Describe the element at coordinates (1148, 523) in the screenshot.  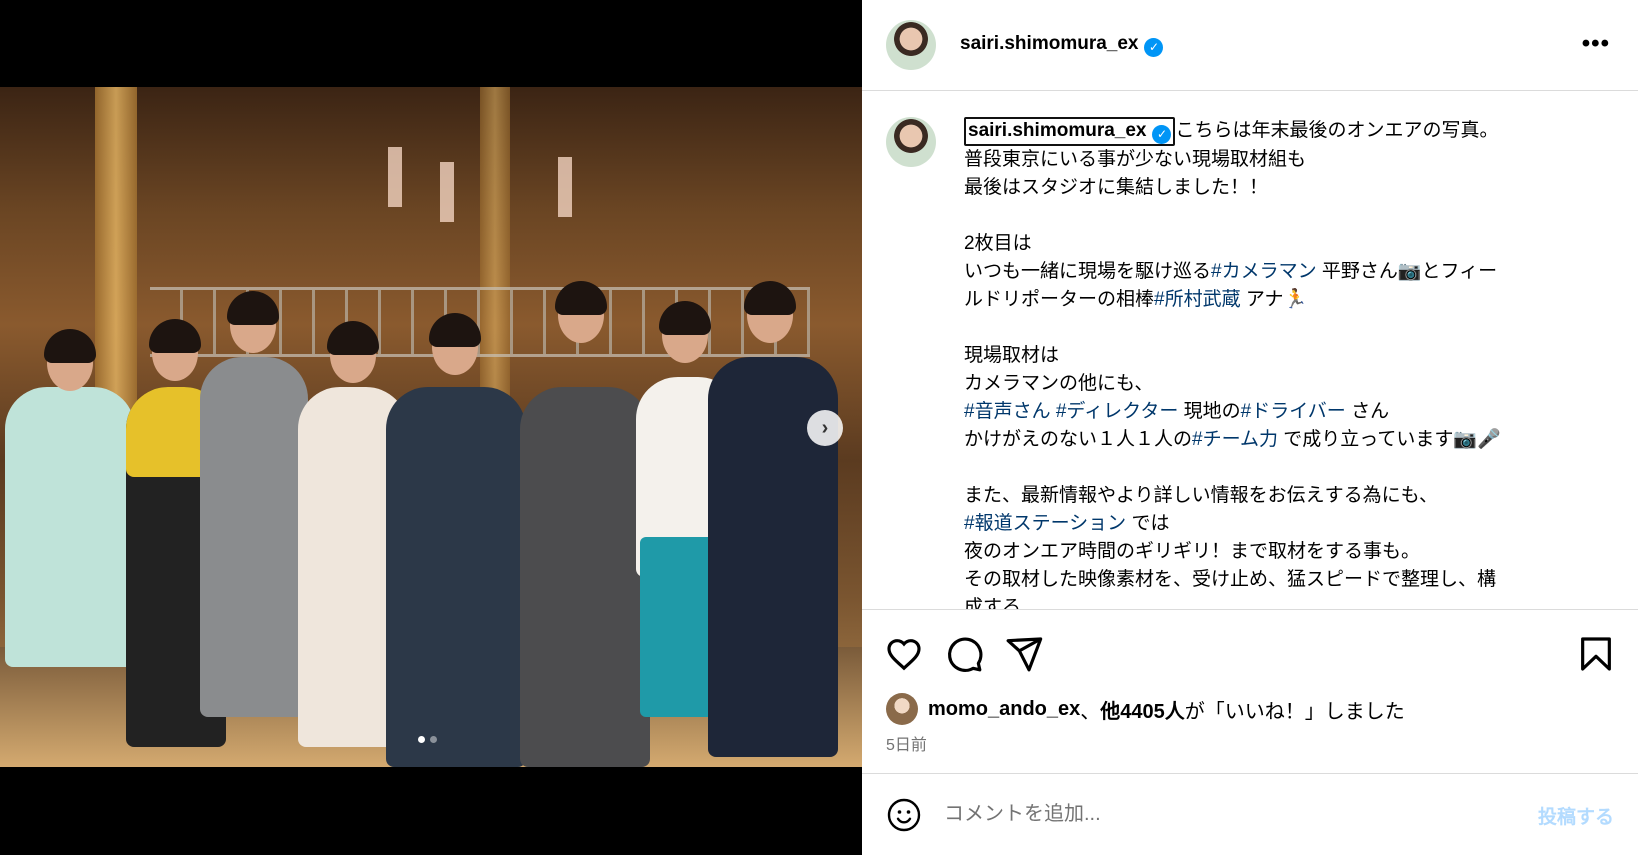
I see `caption-segment: では` at that location.